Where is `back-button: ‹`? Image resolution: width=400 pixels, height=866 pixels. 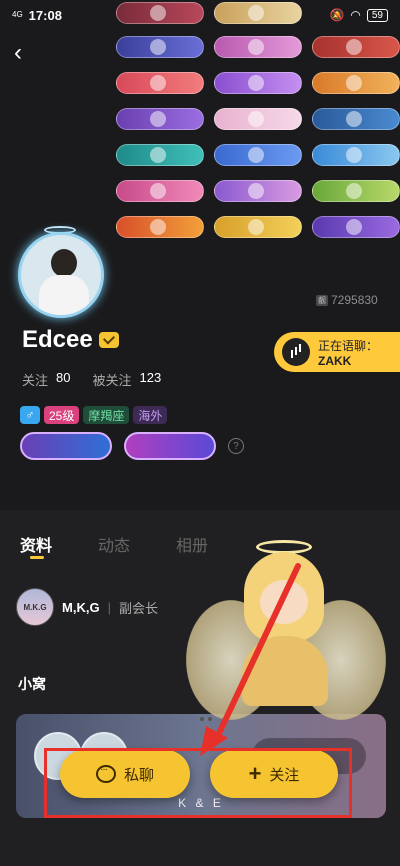
back-button: ‹ is located at coordinates (26, 52).